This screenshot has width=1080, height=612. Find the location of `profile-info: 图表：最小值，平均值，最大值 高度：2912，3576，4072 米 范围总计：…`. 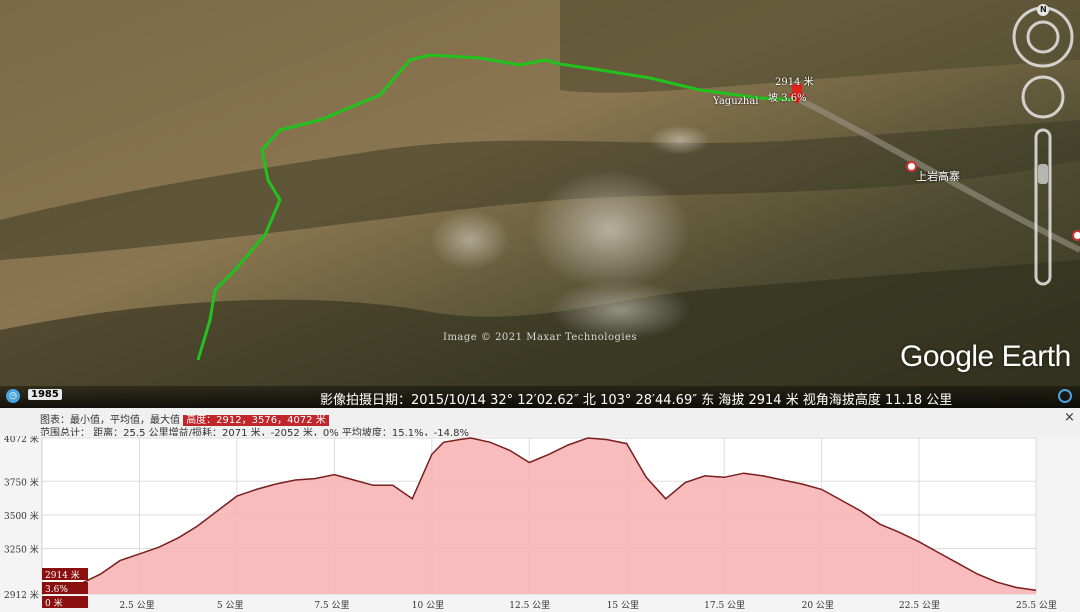

profile-info: 图表：最小值，平均值，最大值 高度：2912，3576，4072 米 范围总计：… is located at coordinates (540, 423).